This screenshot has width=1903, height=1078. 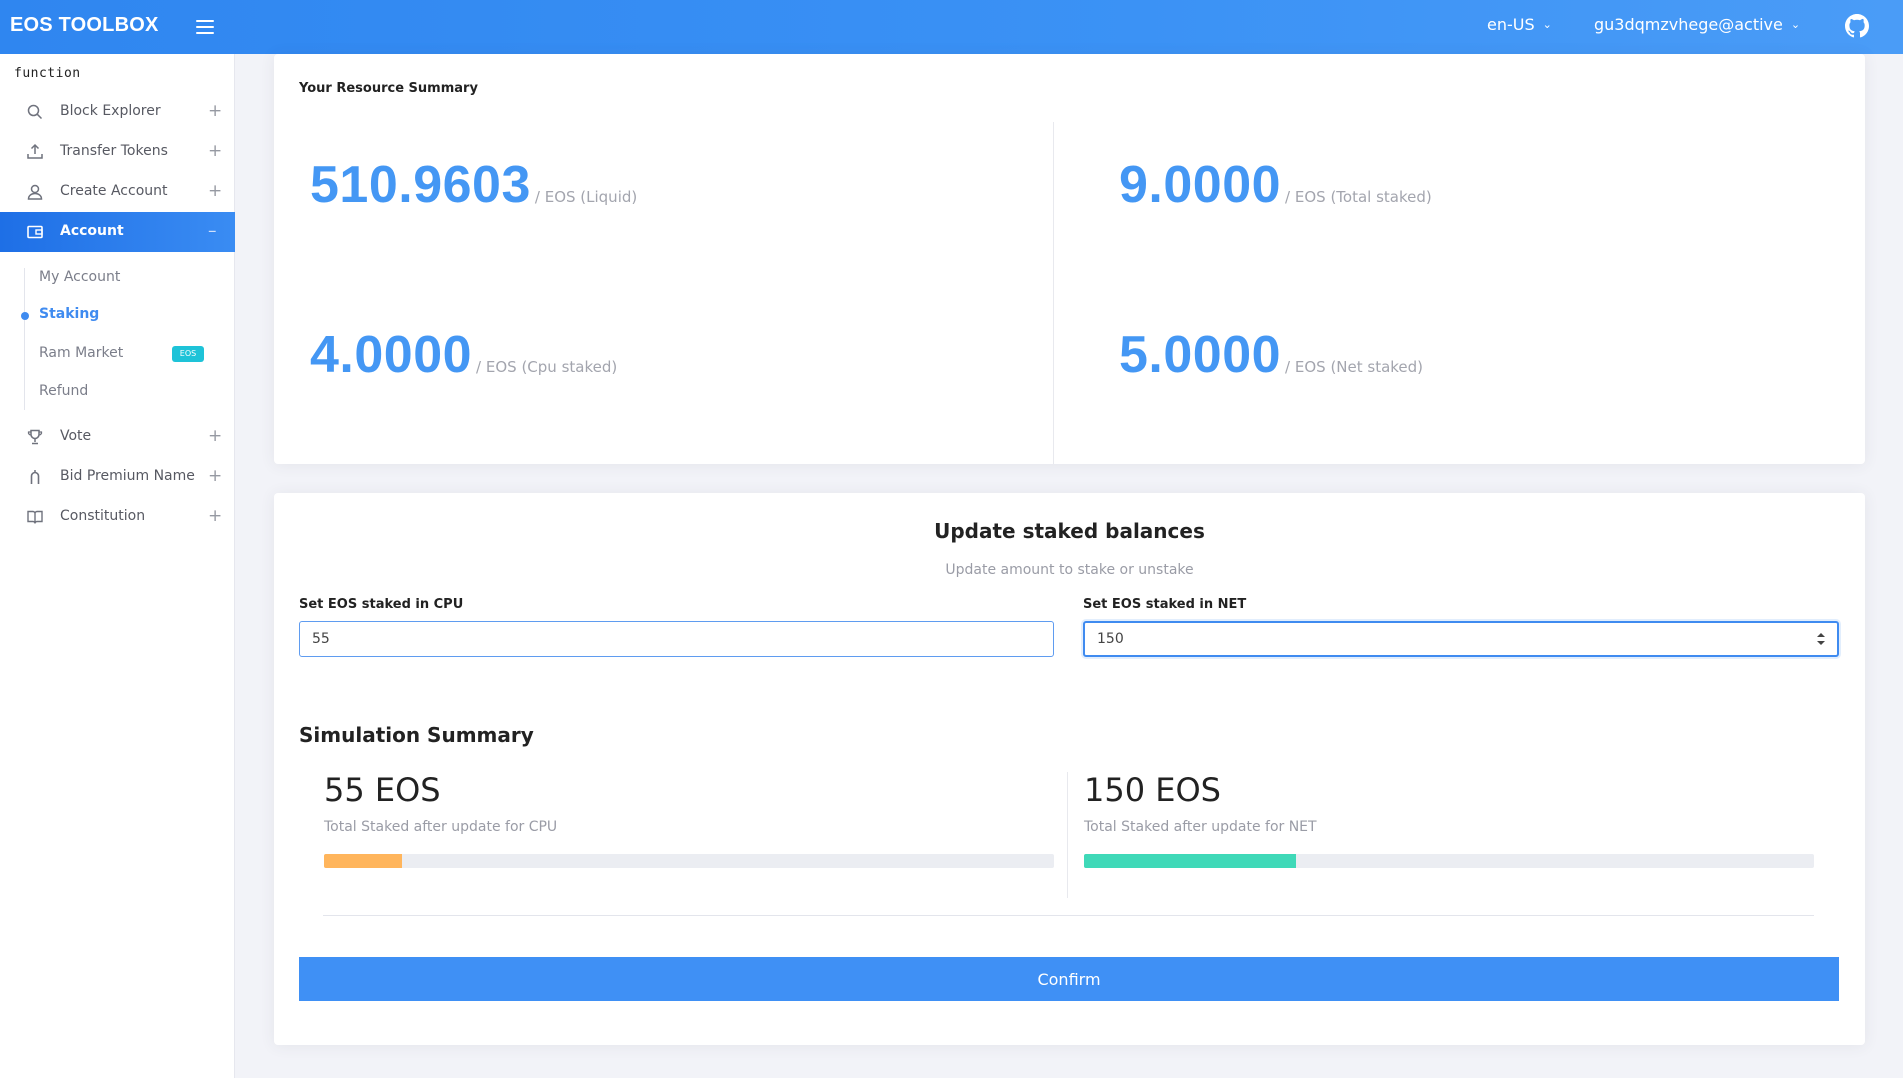 What do you see at coordinates (35, 232) in the screenshot?
I see `wallet-icon` at bounding box center [35, 232].